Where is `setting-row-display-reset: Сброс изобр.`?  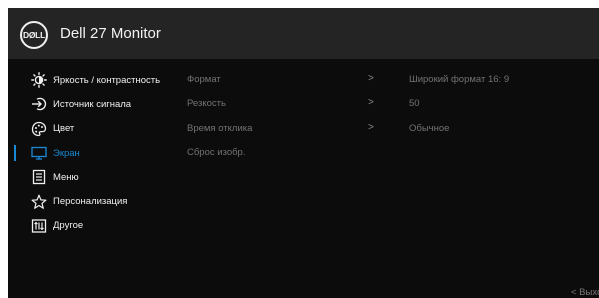
setting-row-display-reset: Сброс изобр. is located at coordinates (393, 153).